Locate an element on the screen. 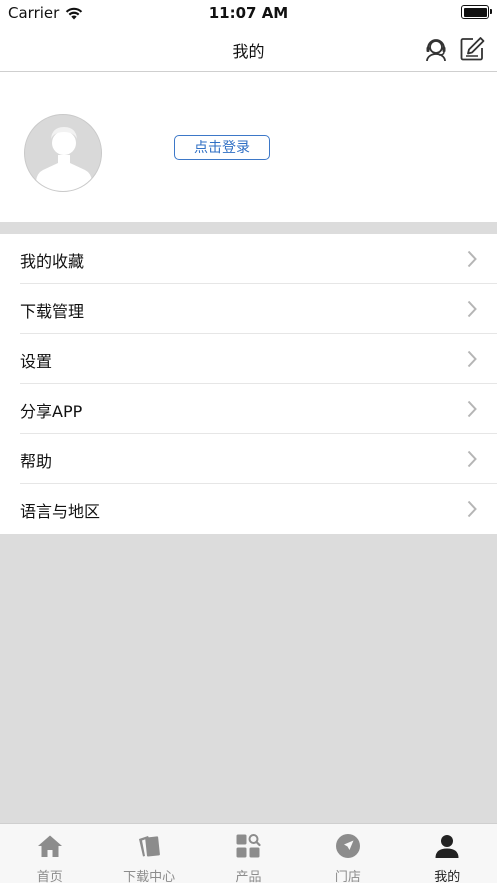  edit-icon is located at coordinates (472, 49).